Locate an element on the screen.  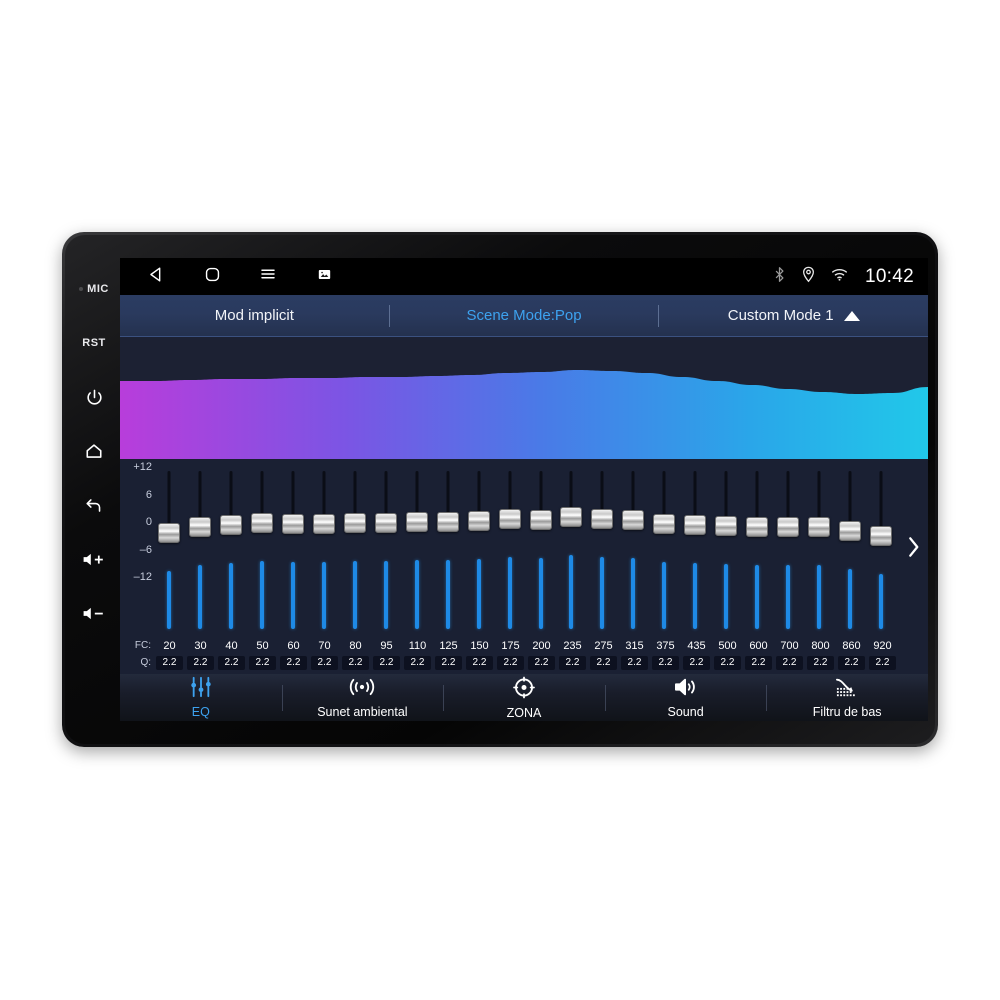
next-page-button is located at coordinates (913, 549).